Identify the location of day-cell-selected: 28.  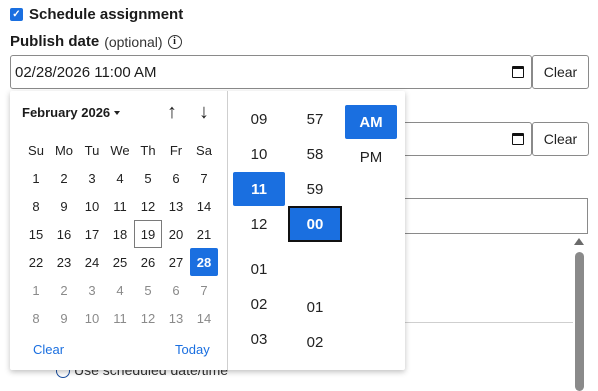
(204, 262).